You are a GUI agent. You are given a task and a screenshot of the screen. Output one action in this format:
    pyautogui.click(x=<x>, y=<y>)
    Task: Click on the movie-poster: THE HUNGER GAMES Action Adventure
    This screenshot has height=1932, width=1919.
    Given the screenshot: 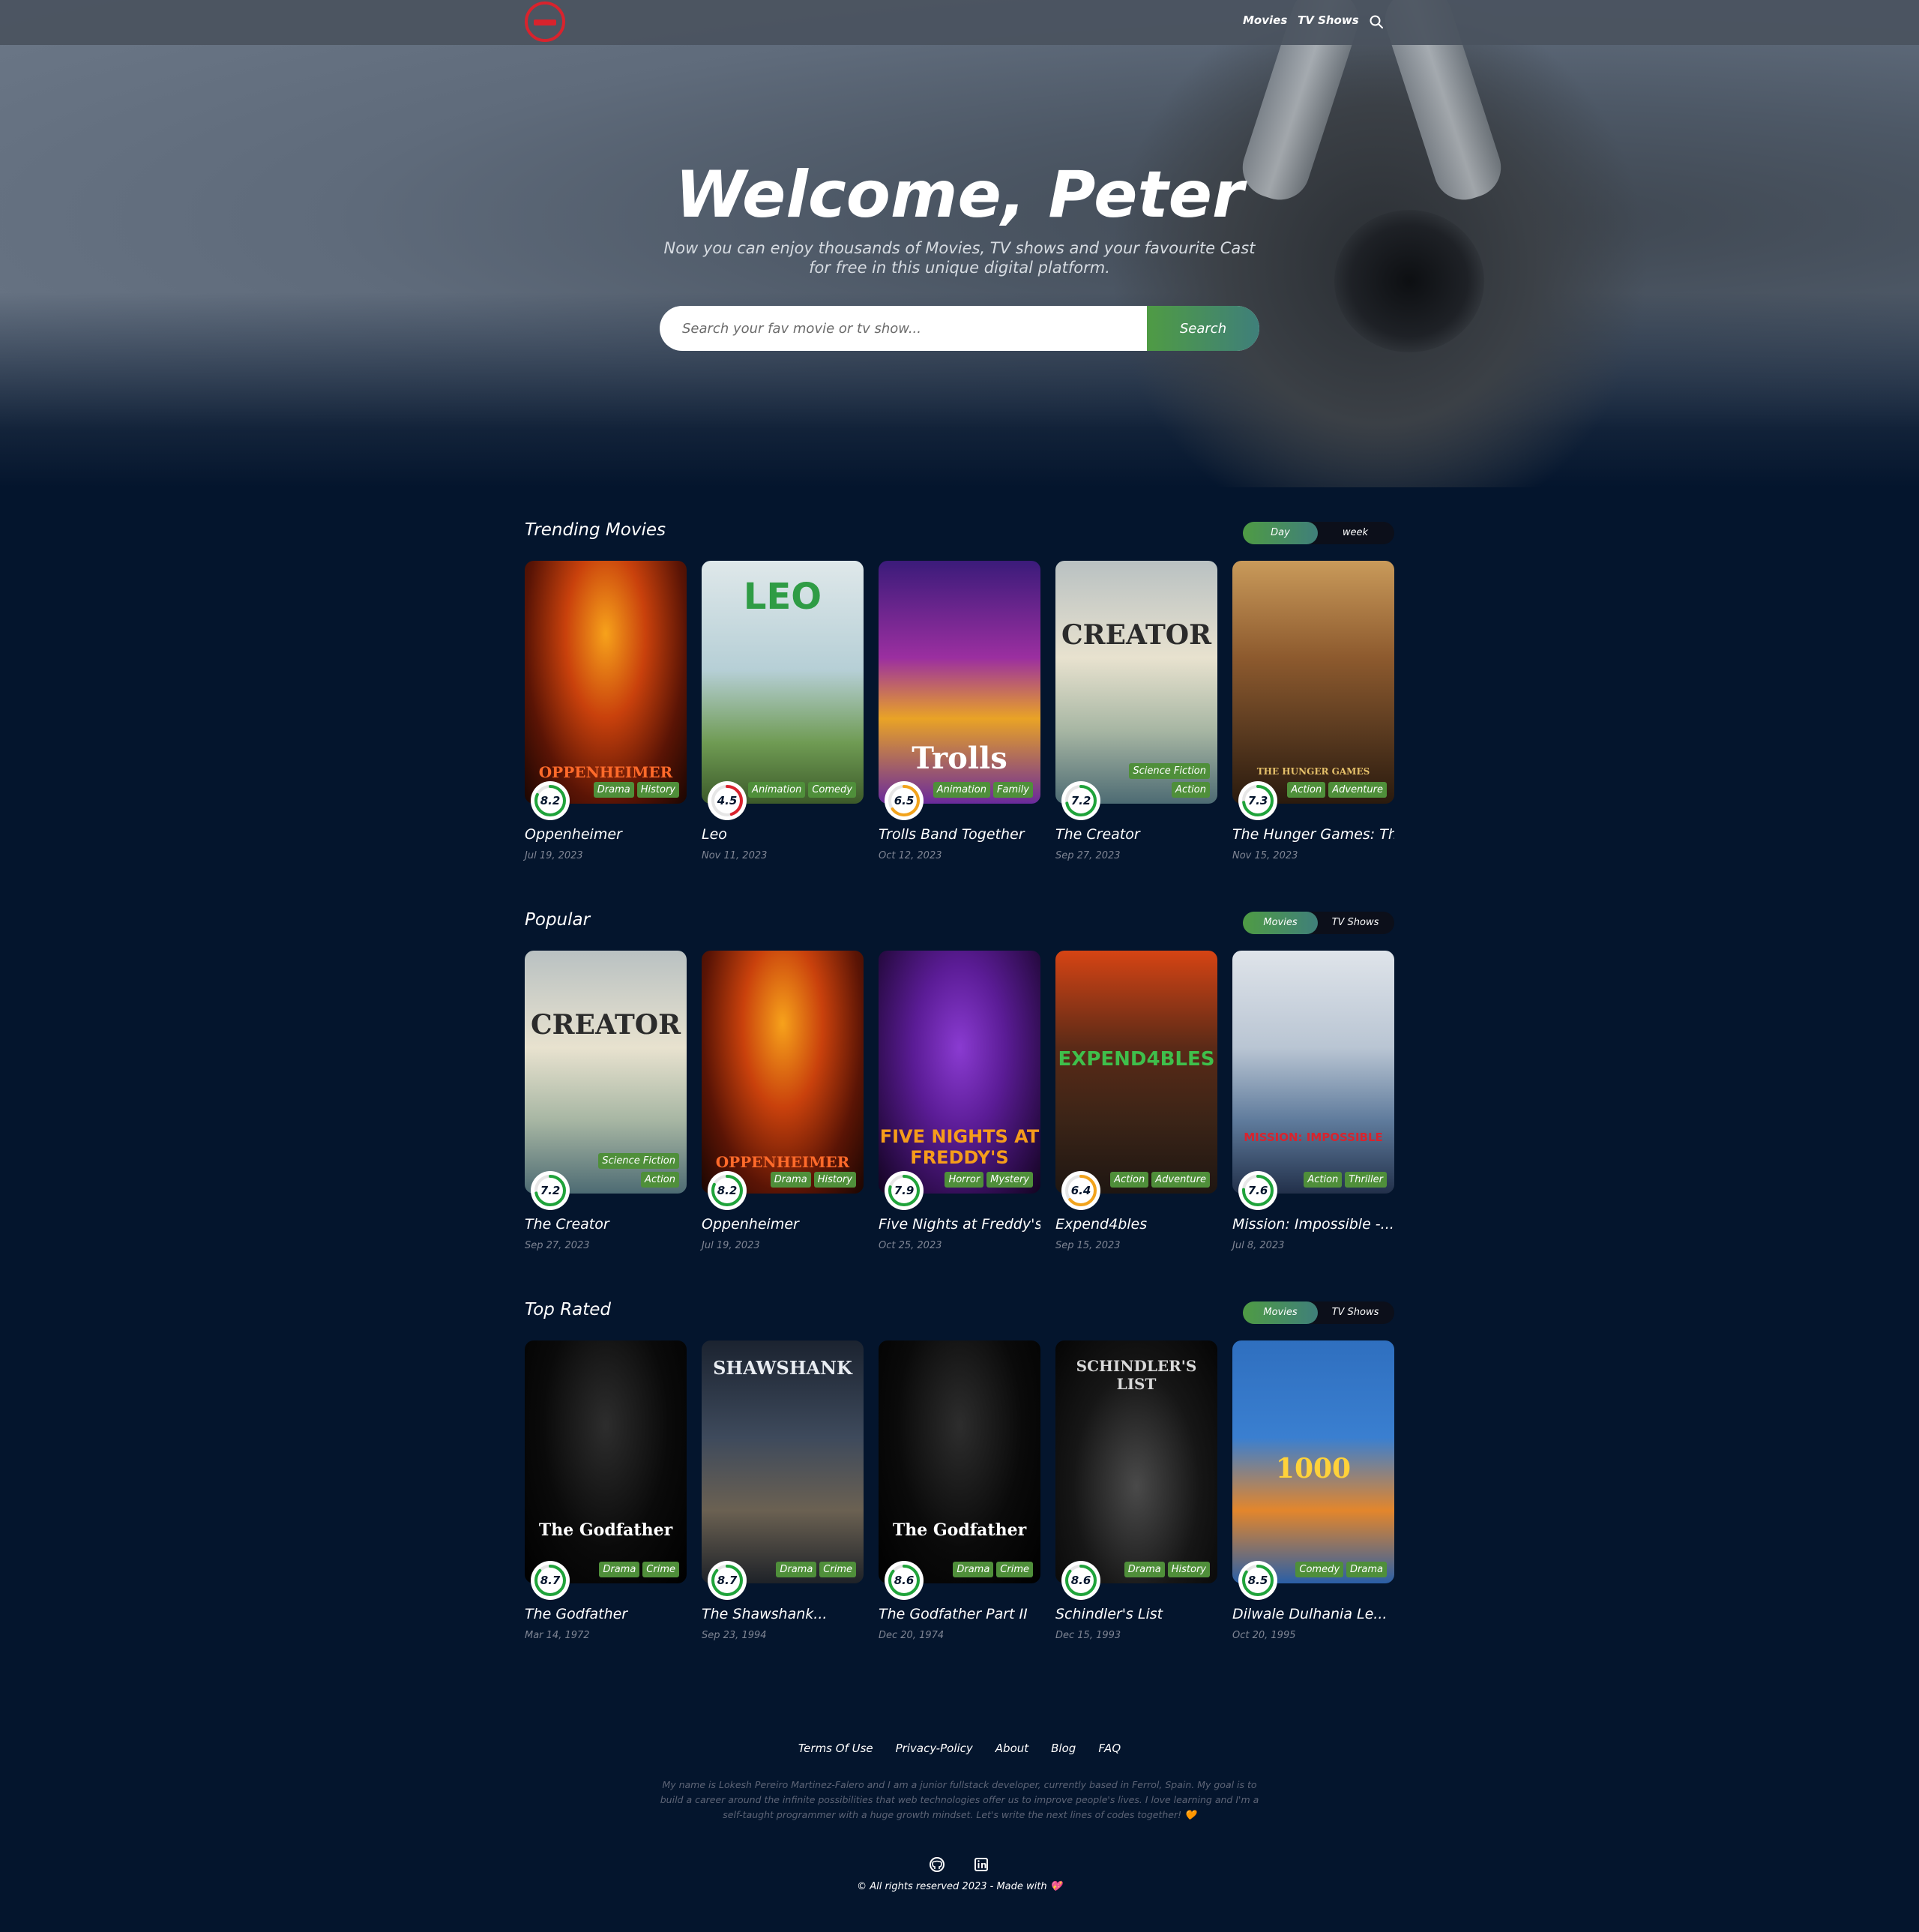 What is the action you would take?
    pyautogui.click(x=1313, y=683)
    